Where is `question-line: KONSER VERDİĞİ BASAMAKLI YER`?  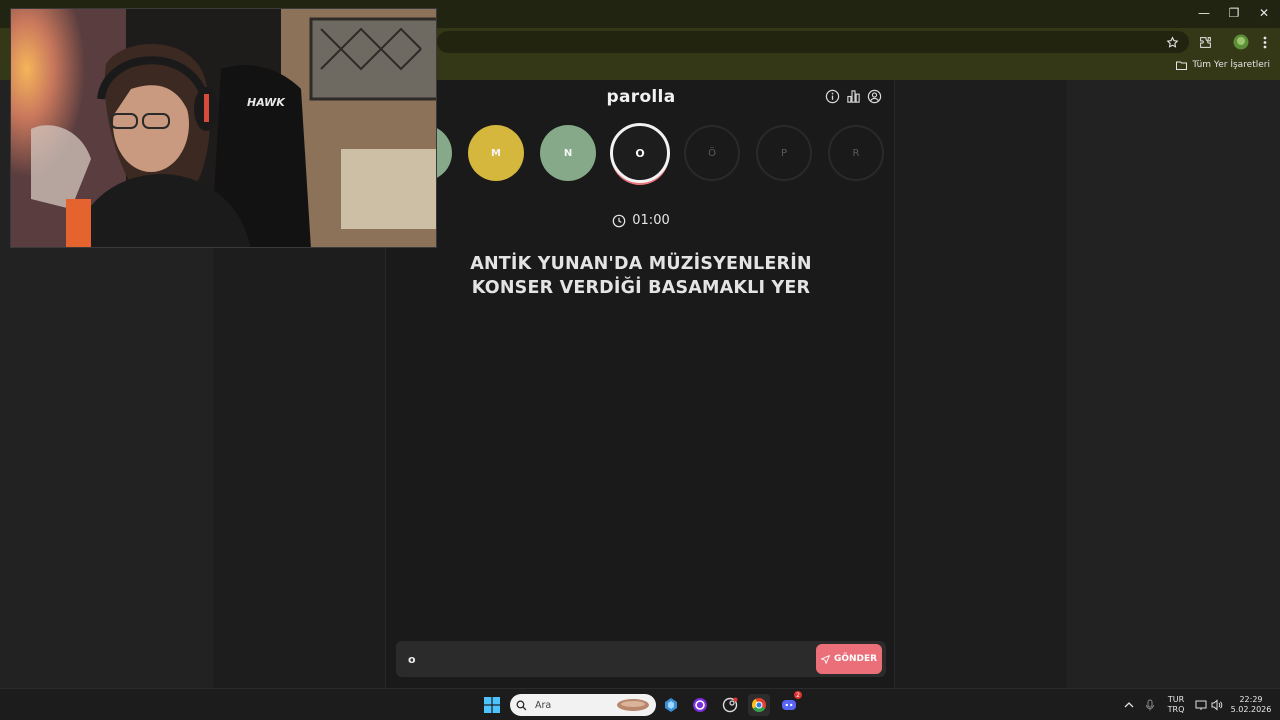
question-line: KONSER VERDİĞİ BASAMAKLI YER is located at coordinates (641, 288).